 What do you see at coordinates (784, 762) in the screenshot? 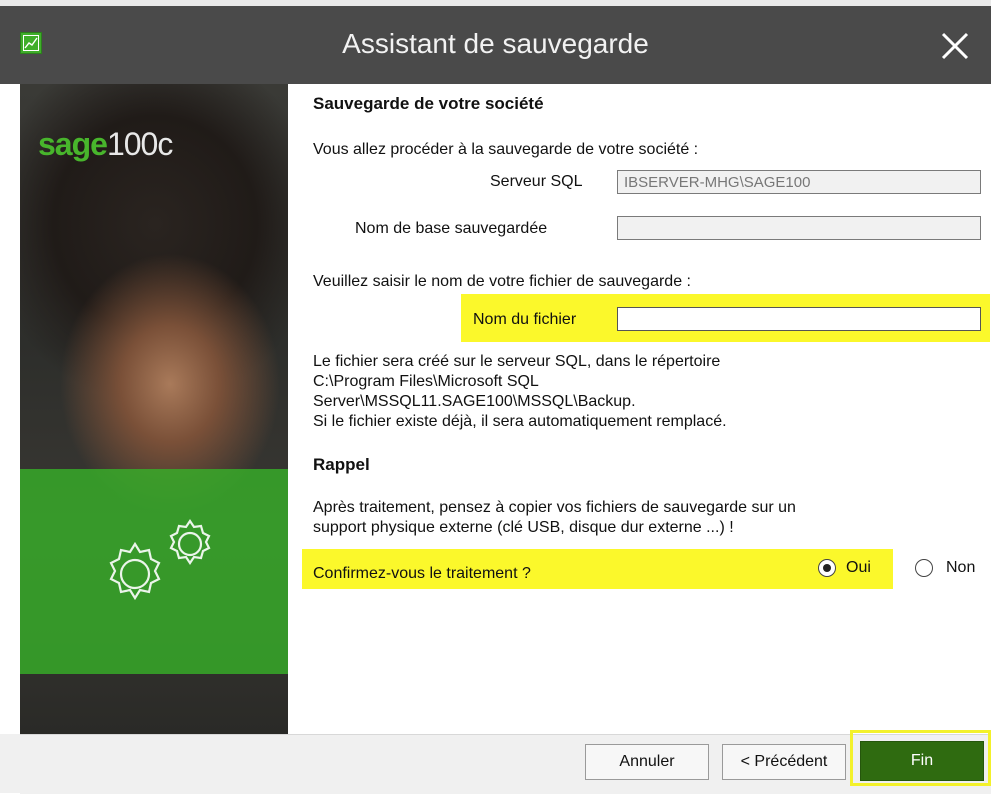
I see `previous-button: < Précédent` at bounding box center [784, 762].